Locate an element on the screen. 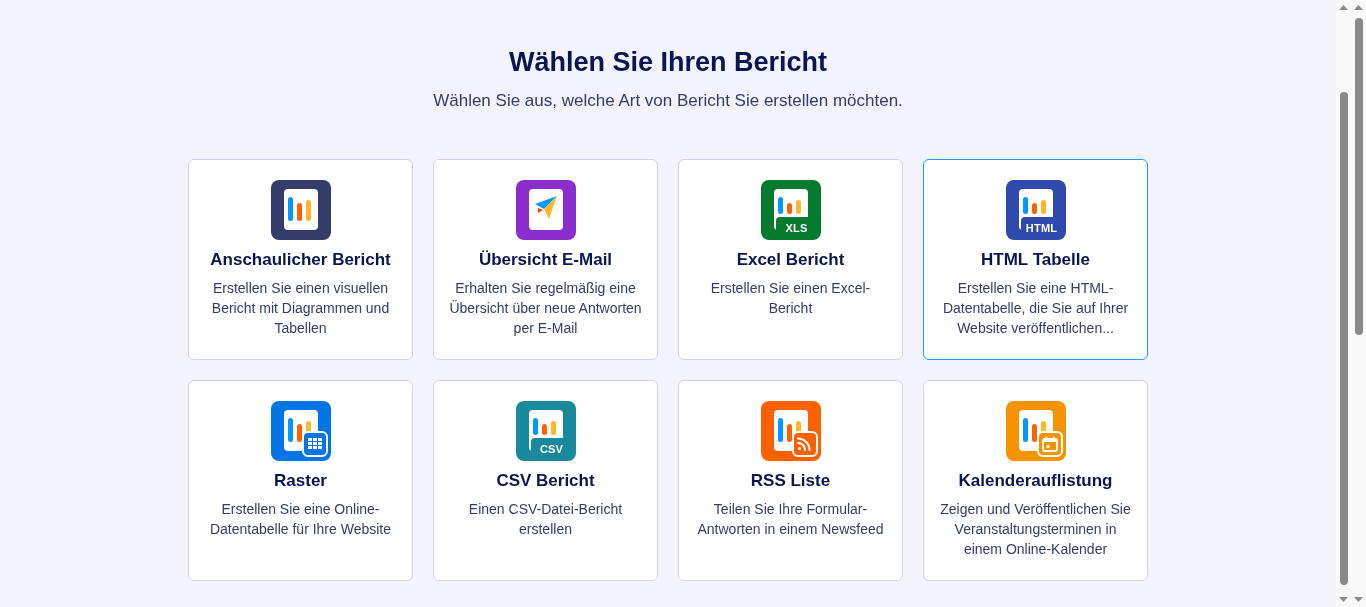 The image size is (1366, 607). card-description: Erstellen Sie einen visuellen Bericht mit Diagrammen und Tabellen is located at coordinates (300, 308).